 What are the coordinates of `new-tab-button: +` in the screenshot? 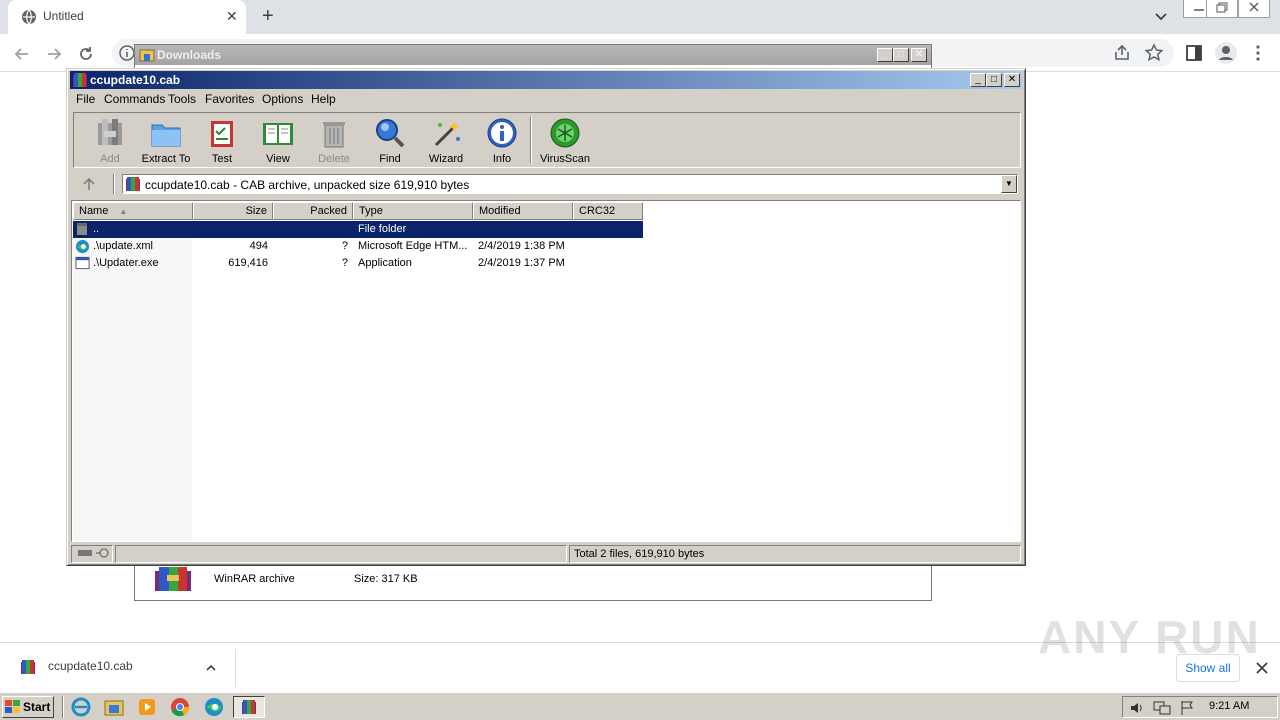 It's located at (268, 16).